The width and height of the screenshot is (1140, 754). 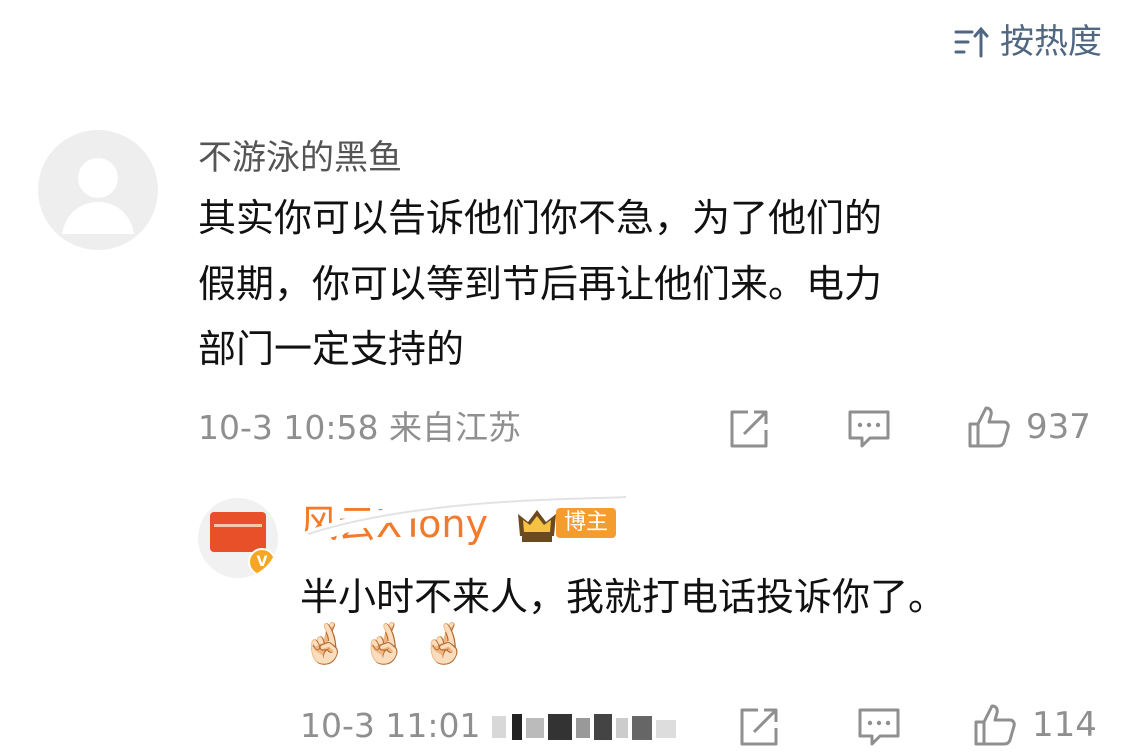 What do you see at coordinates (262, 562) in the screenshot?
I see `verified-badge-icon: V` at bounding box center [262, 562].